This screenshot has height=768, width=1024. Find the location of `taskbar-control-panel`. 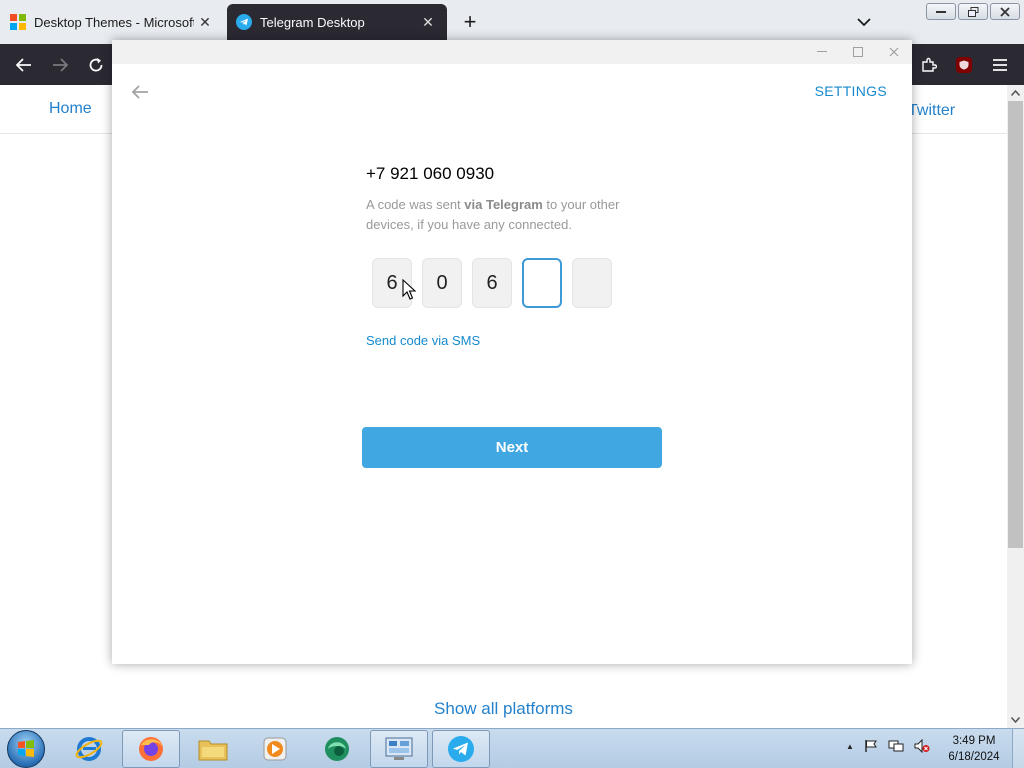

taskbar-control-panel is located at coordinates (399, 749).